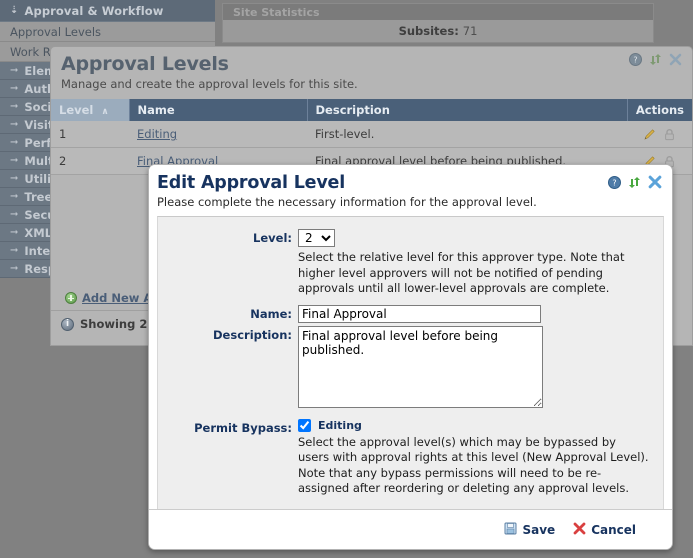  Describe the element at coordinates (38, 196) in the screenshot. I see `sidebar-item-label: Tree` at that location.